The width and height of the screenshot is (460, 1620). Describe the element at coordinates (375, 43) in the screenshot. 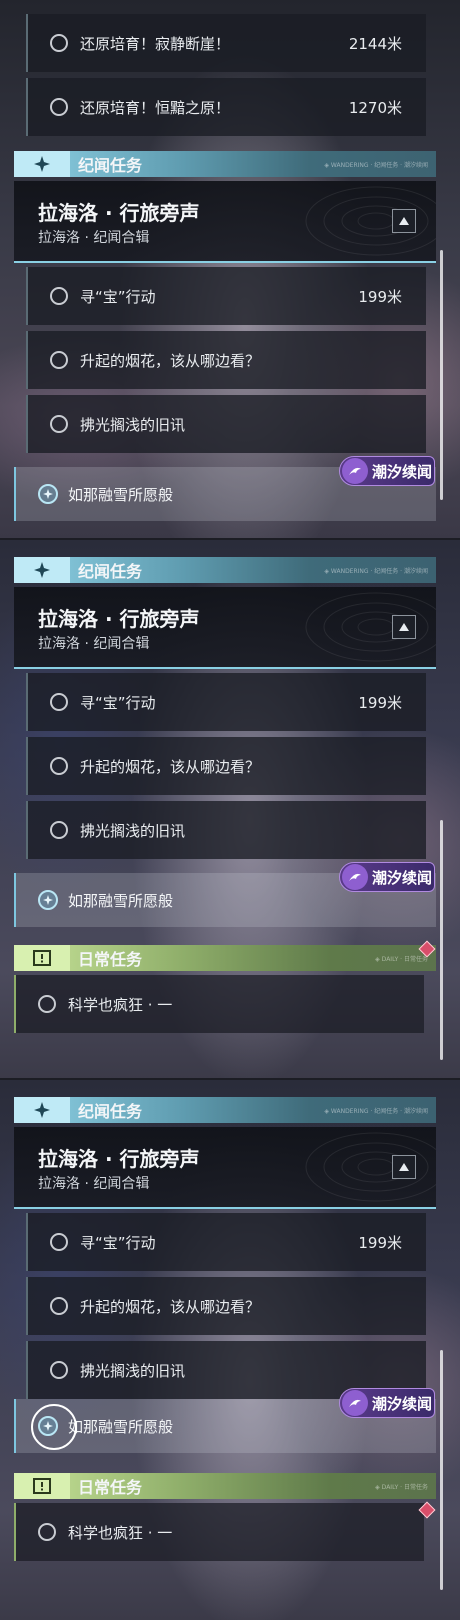

I see `quest-distance: 2144米` at that location.